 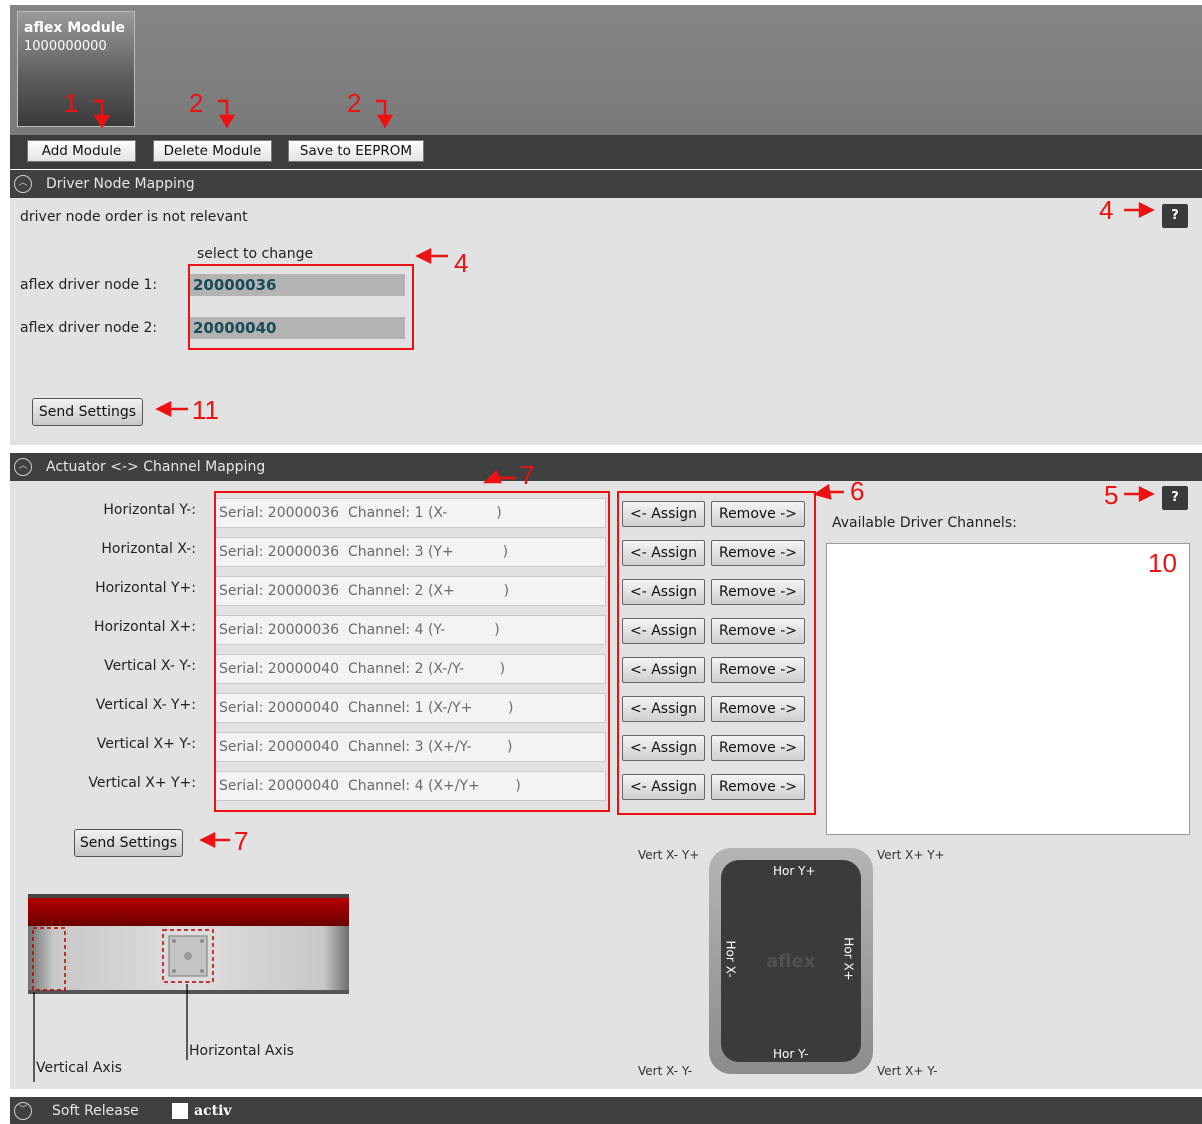 I want to click on annotation-number: 10, so click(x=1162, y=563).